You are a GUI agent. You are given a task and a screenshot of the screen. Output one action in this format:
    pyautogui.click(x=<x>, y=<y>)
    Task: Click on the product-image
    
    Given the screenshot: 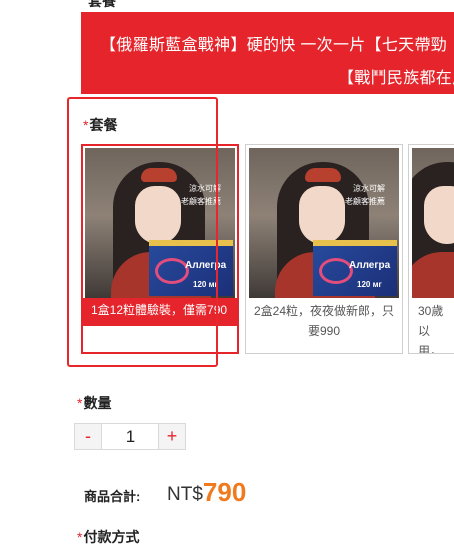 What is the action you would take?
    pyautogui.click(x=433, y=223)
    